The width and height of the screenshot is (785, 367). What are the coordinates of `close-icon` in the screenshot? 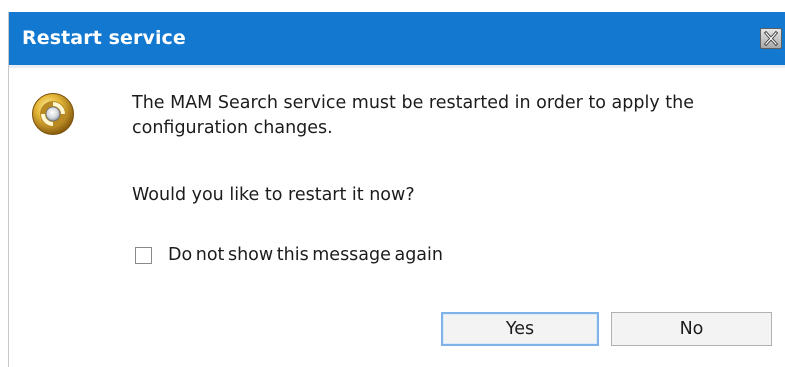 It's located at (771, 38).